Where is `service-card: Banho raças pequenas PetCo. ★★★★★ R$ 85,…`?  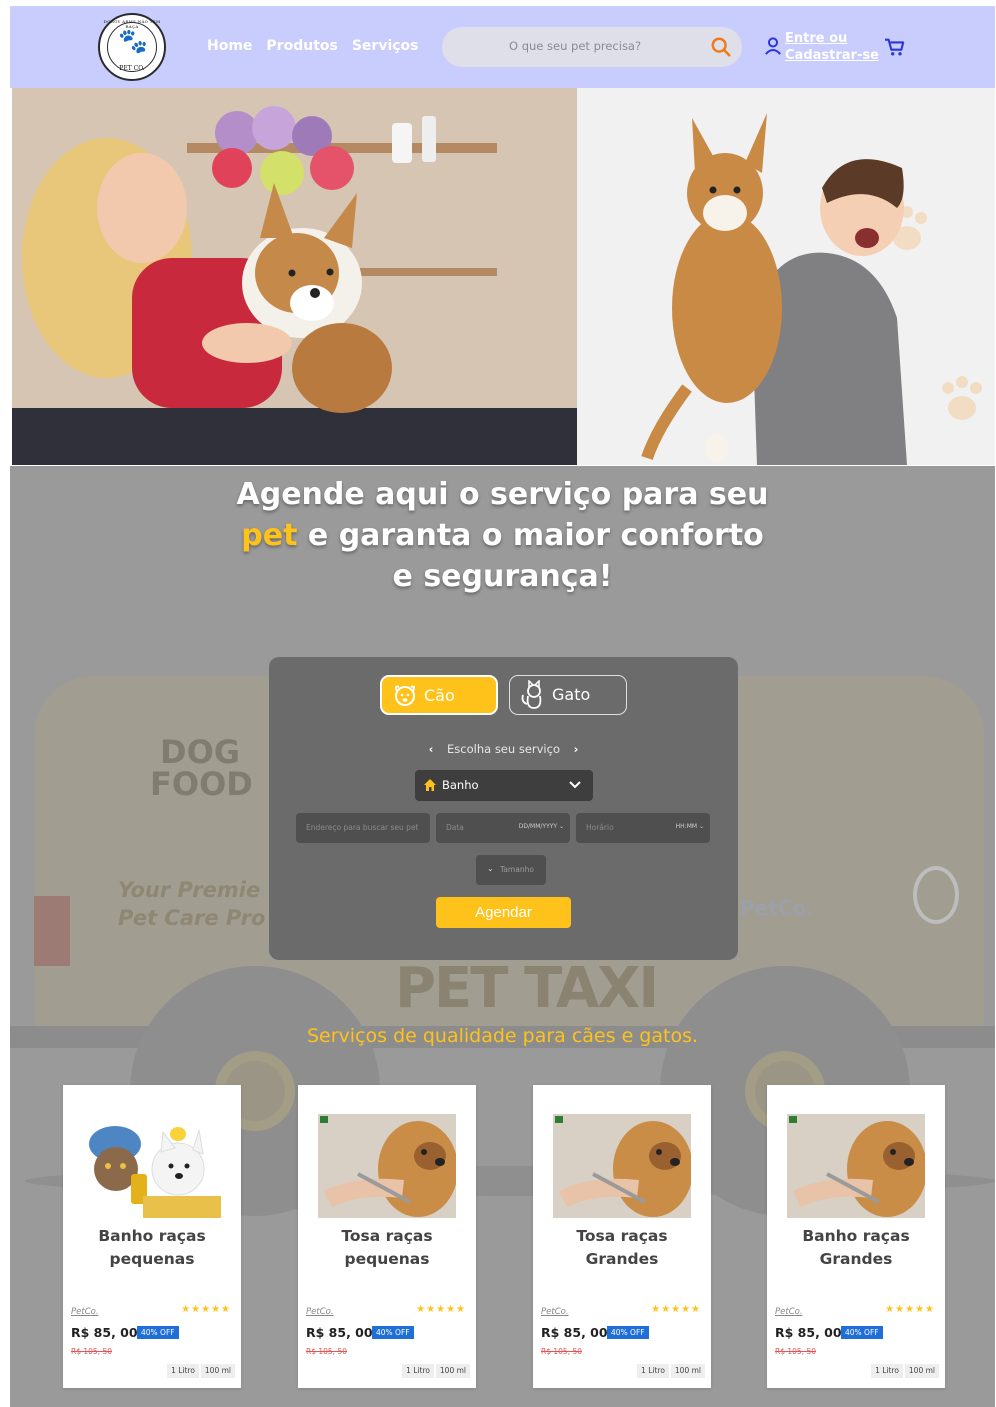
service-card: Banho raças pequenas PetCo. ★★★★★ R$ 85,… is located at coordinates (152, 1236).